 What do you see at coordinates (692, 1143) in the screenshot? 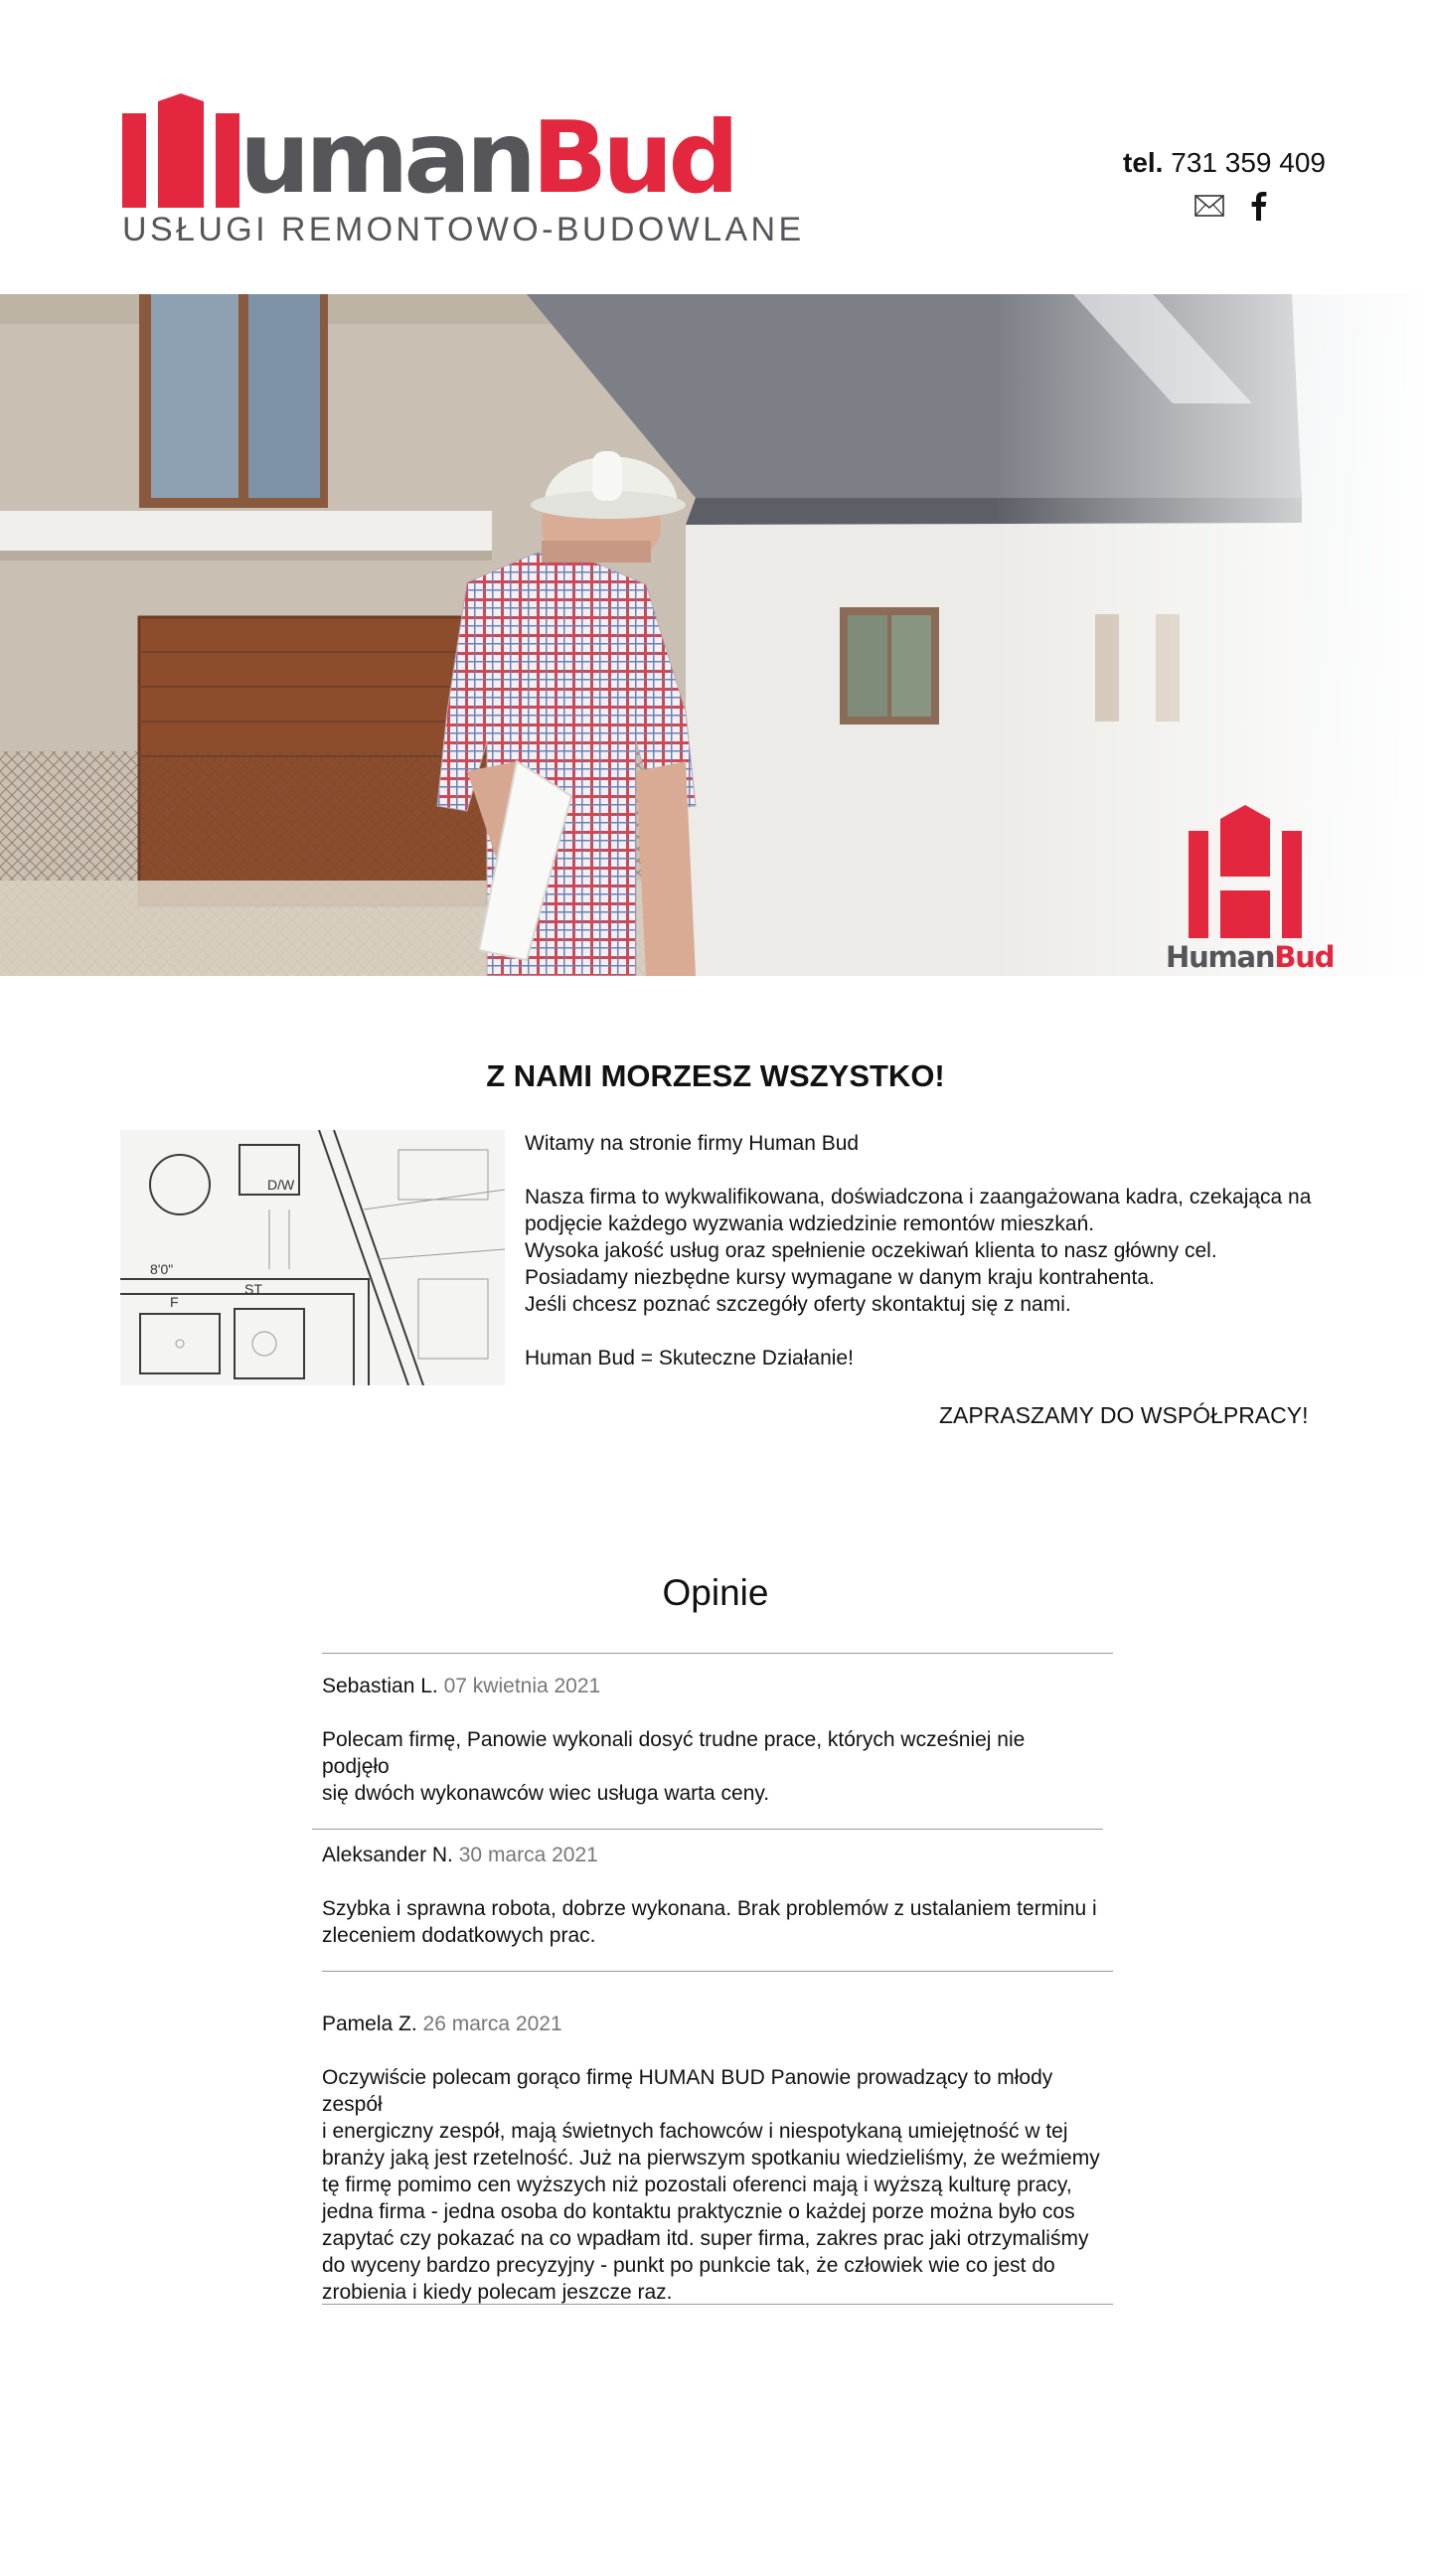
I see `intro-welcome: Witamy na stronie firmy Human Bud` at bounding box center [692, 1143].